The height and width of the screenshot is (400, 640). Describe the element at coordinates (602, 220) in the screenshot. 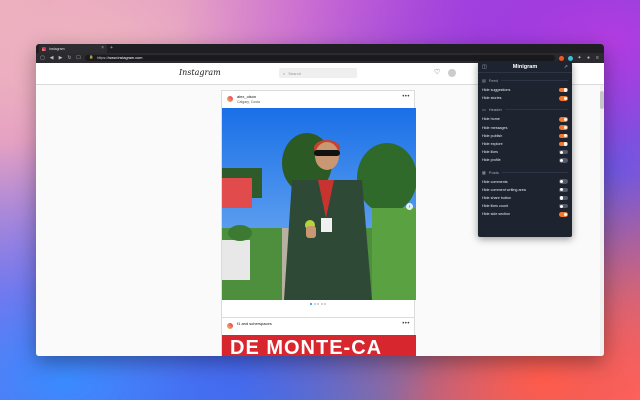

I see `page-scrollbar` at that location.